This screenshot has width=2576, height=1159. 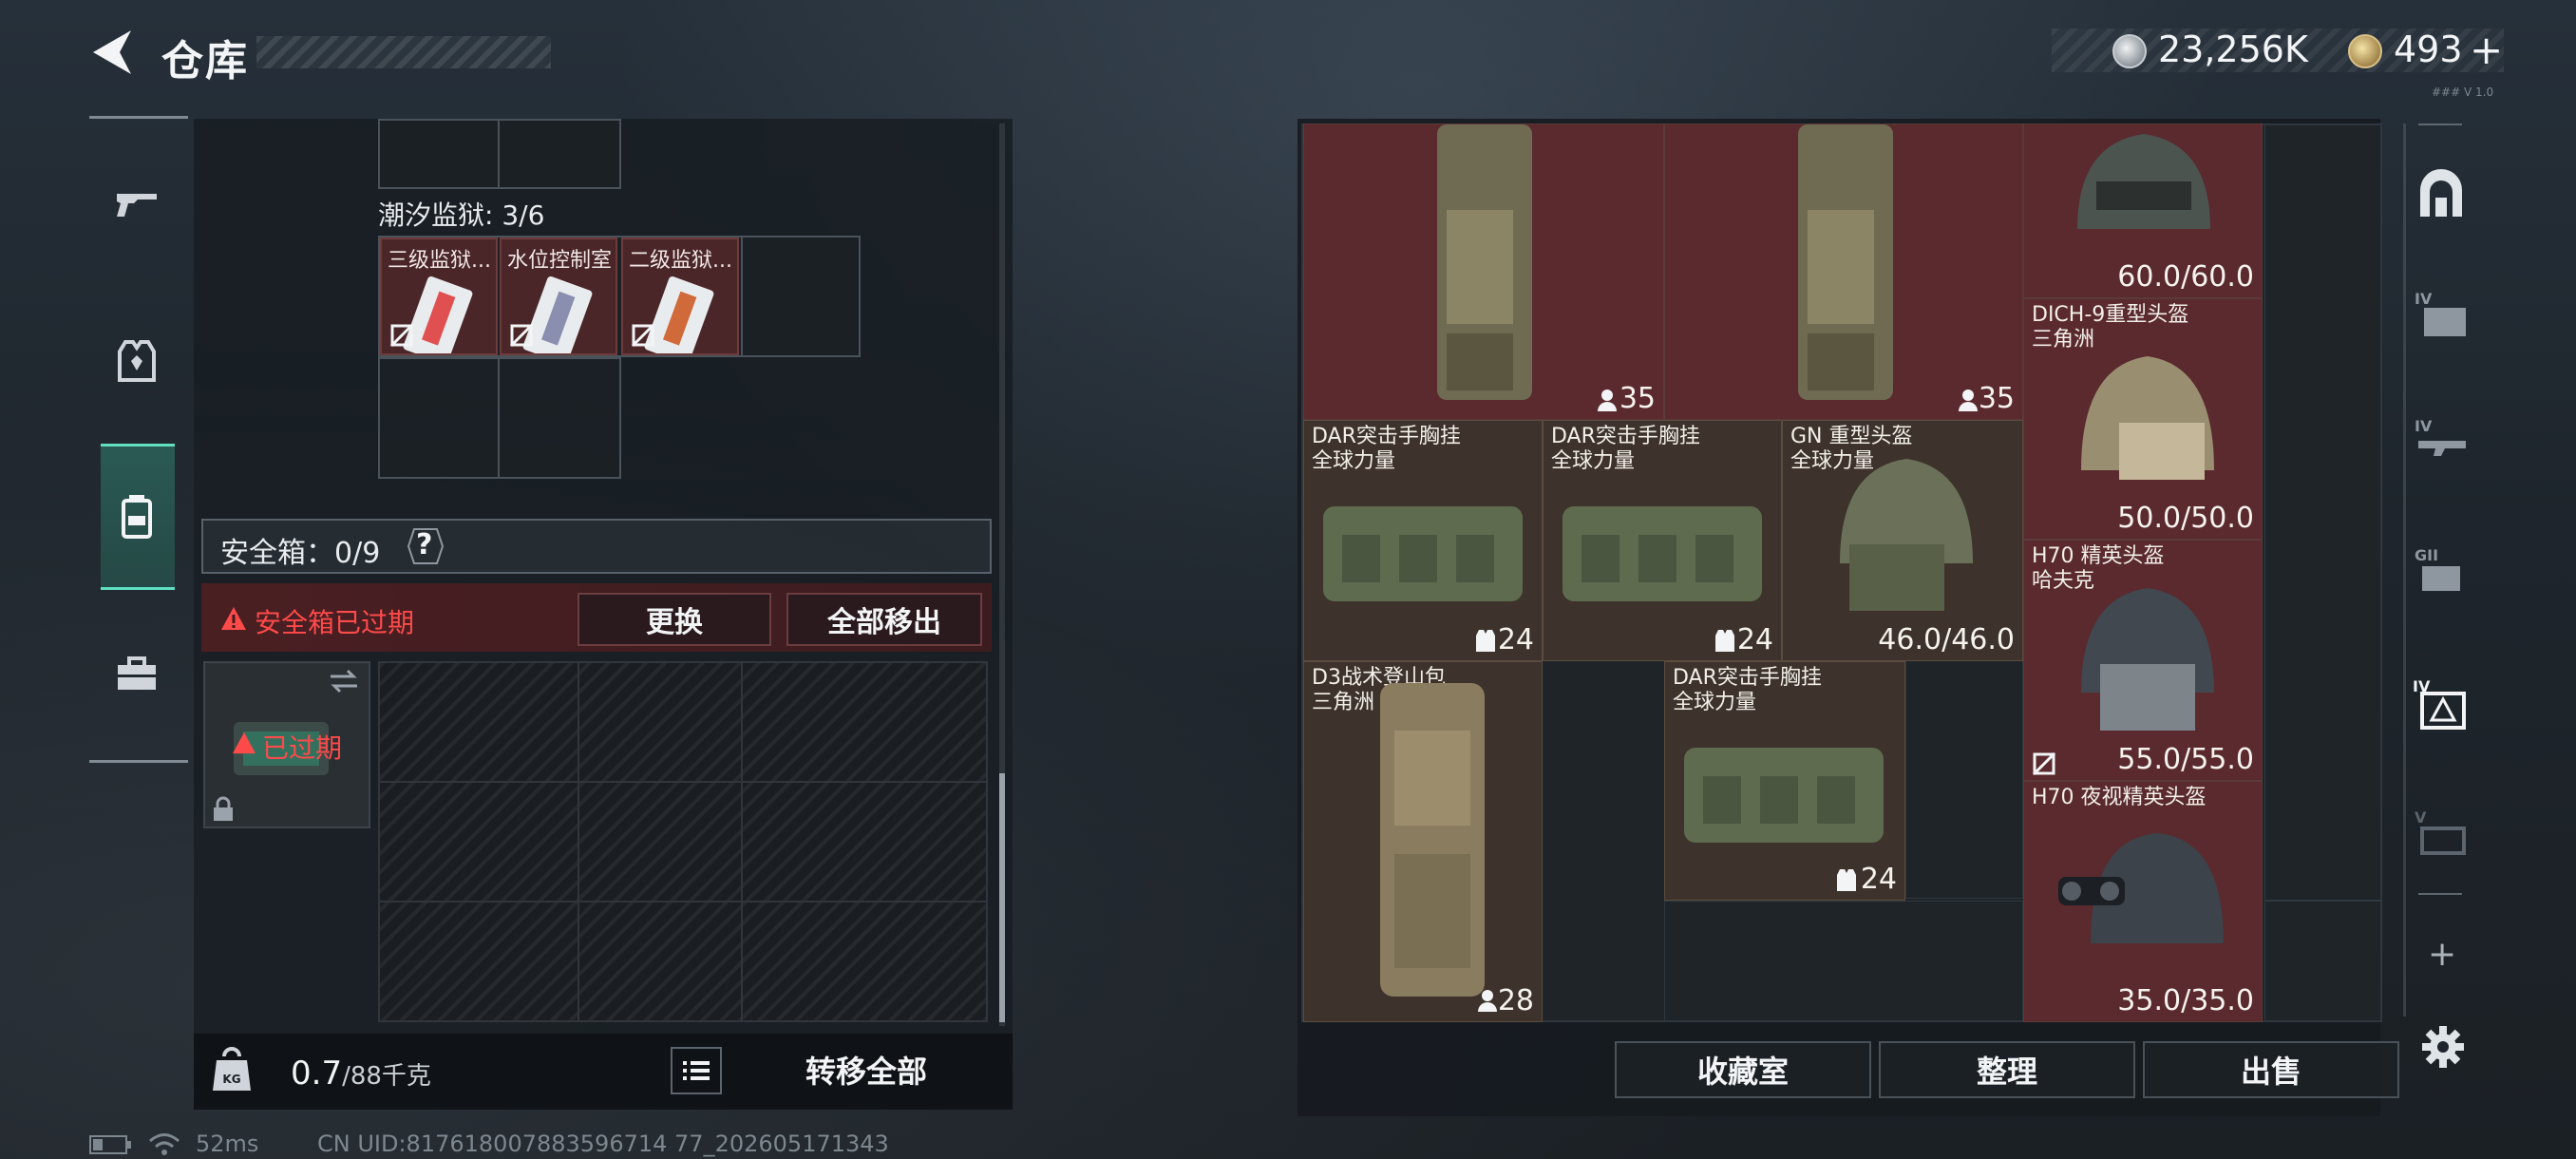 I want to click on item-value: 46.0/46.0, so click(x=1946, y=639).